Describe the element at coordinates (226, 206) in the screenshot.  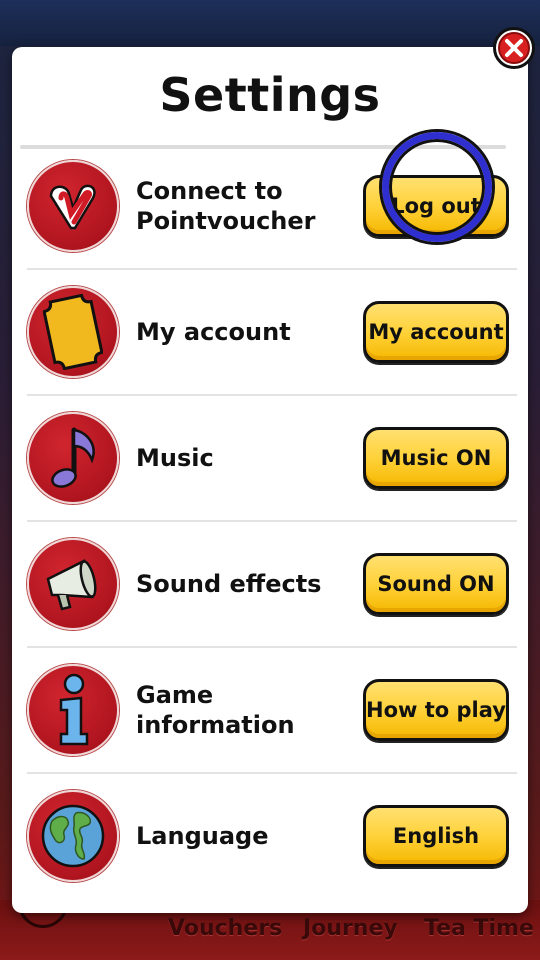
I see `setting-label-connect: Connect to Pointvoucher` at that location.